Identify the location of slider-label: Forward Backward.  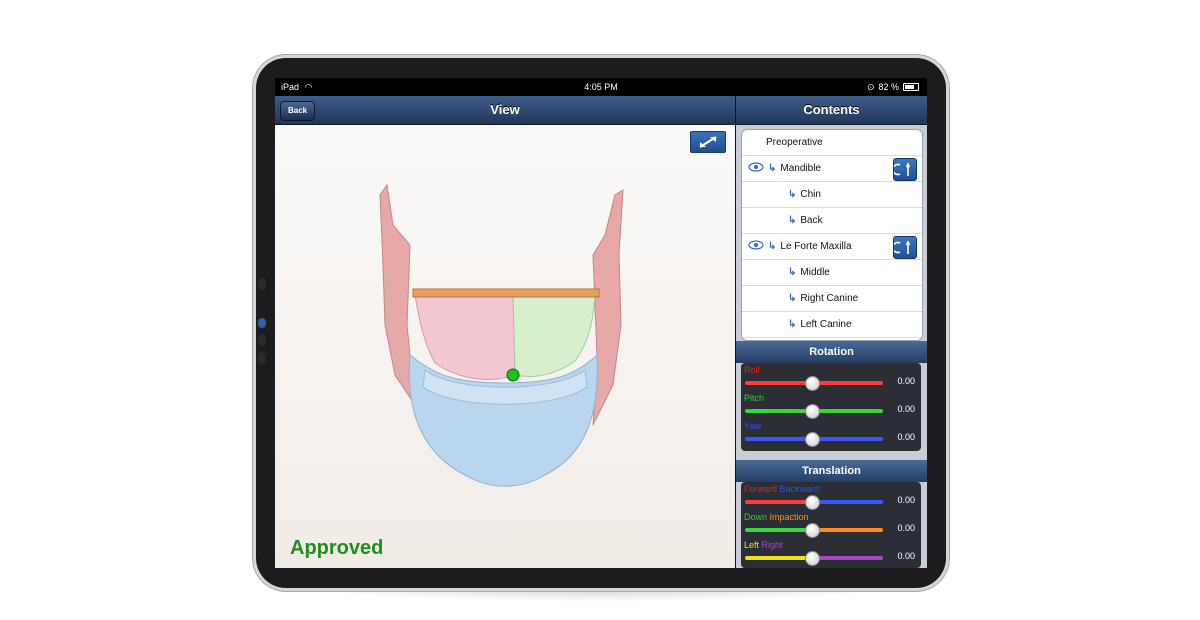
(781, 489).